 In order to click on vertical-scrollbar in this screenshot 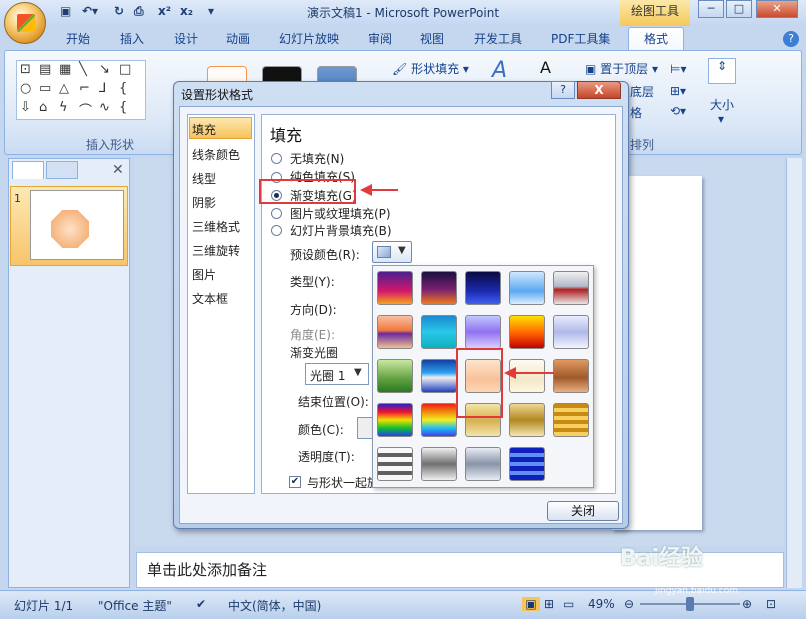, I will do `click(794, 373)`.